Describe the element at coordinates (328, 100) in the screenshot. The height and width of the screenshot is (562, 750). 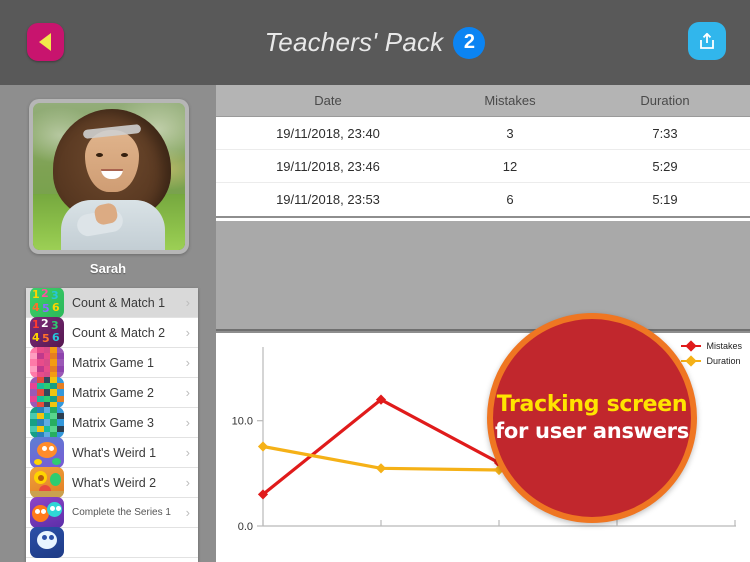
I see `column-header-date: Date` at that location.